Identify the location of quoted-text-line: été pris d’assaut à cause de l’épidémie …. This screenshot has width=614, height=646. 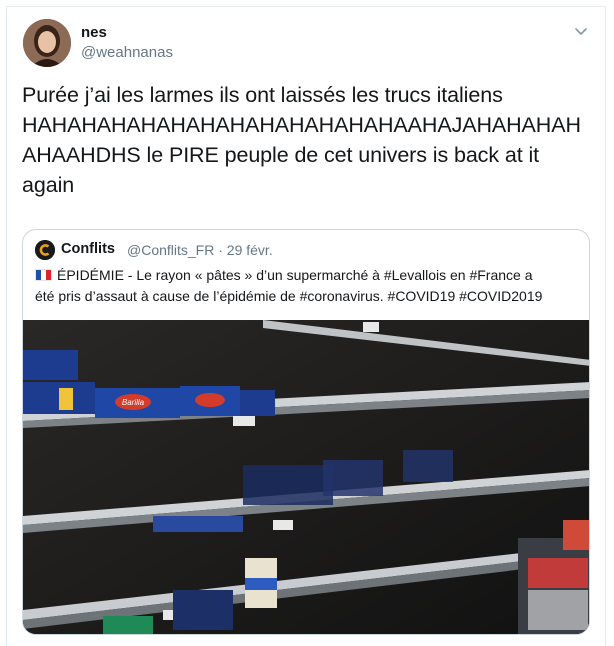
(289, 296).